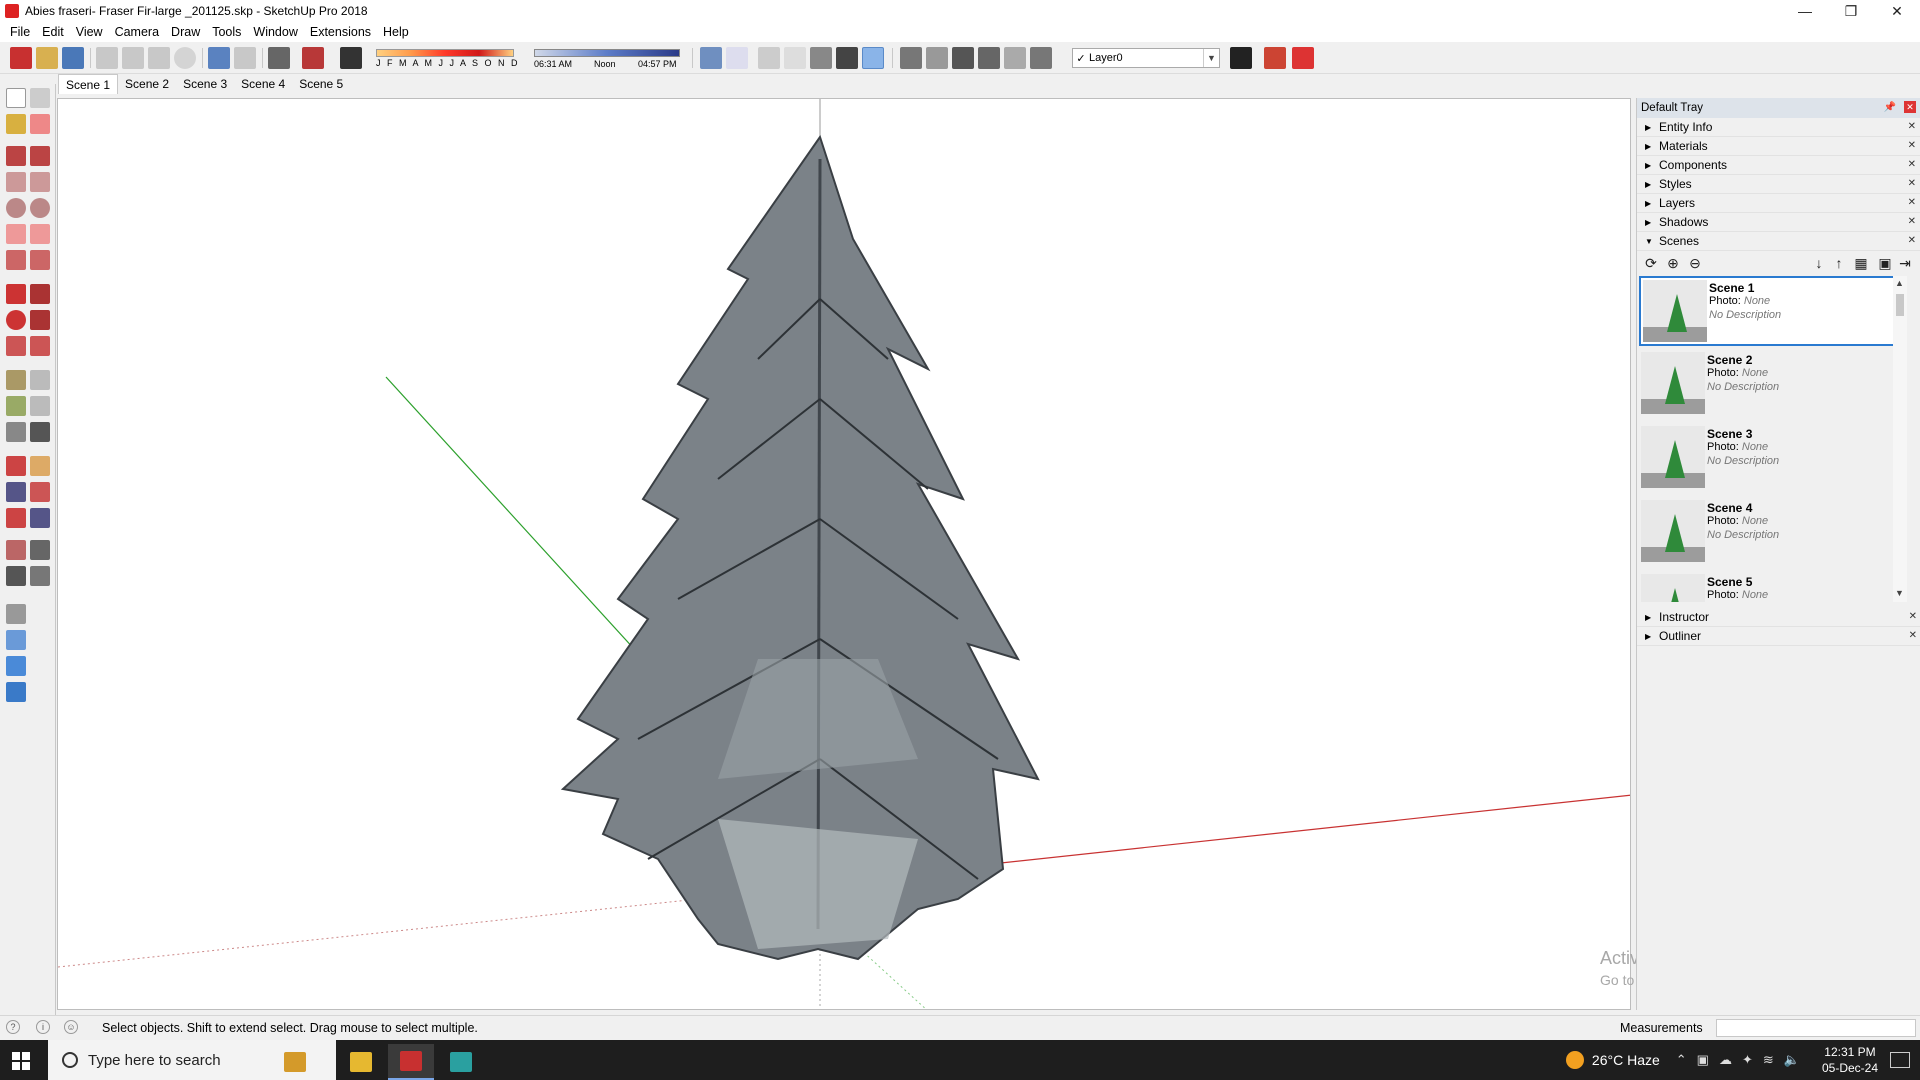 The width and height of the screenshot is (1920, 1080). I want to click on undo-icon, so click(219, 58).